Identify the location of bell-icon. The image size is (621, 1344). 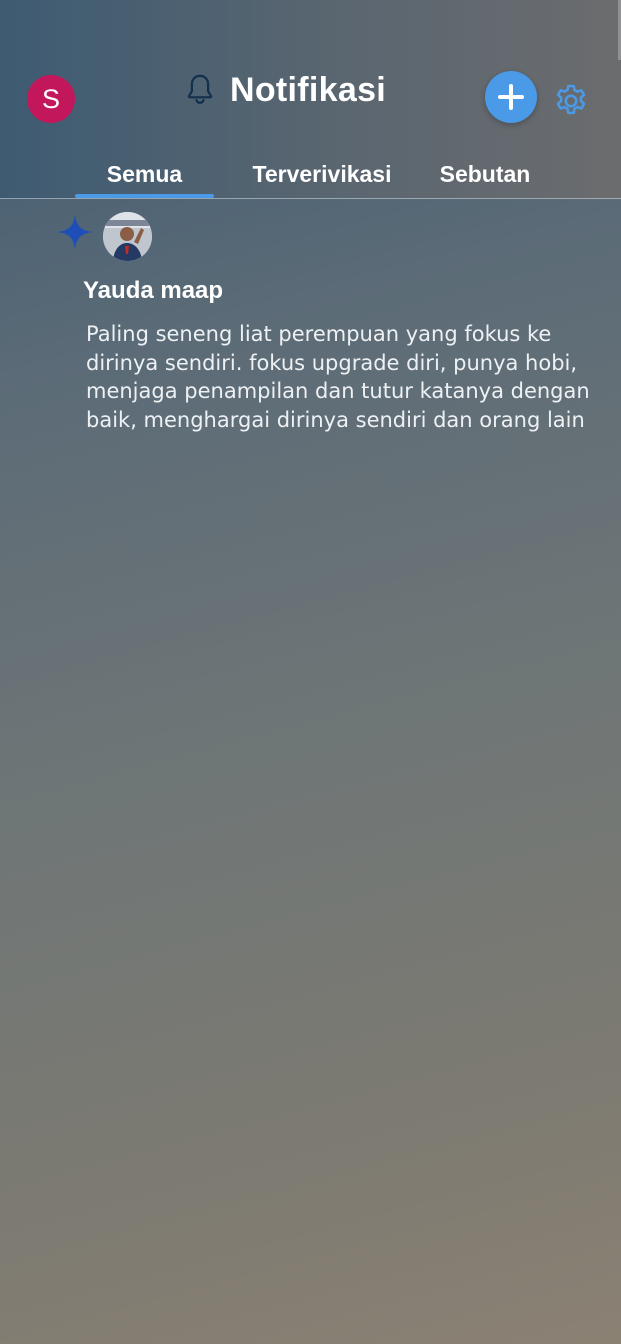
(200, 89).